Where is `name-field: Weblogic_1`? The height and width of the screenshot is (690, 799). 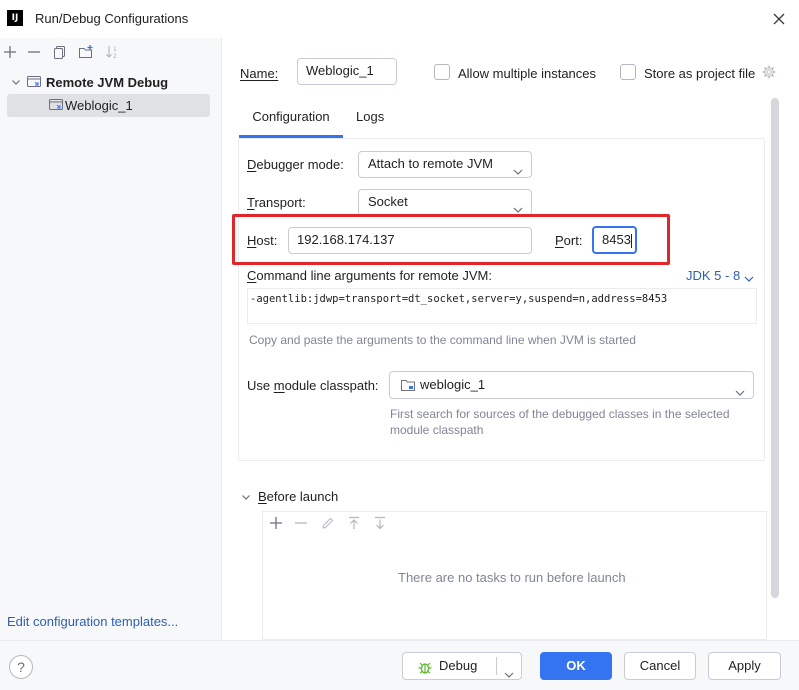
name-field: Weblogic_1 is located at coordinates (347, 71).